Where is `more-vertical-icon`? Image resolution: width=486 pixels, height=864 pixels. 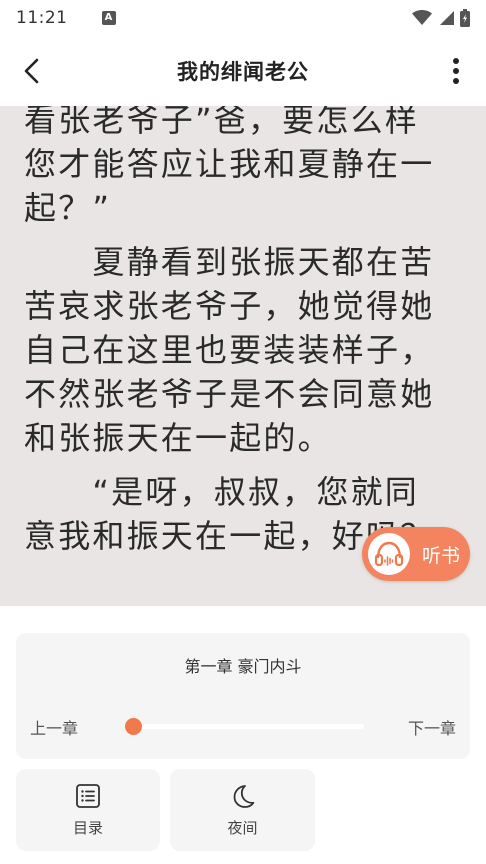 more-vertical-icon is located at coordinates (456, 71).